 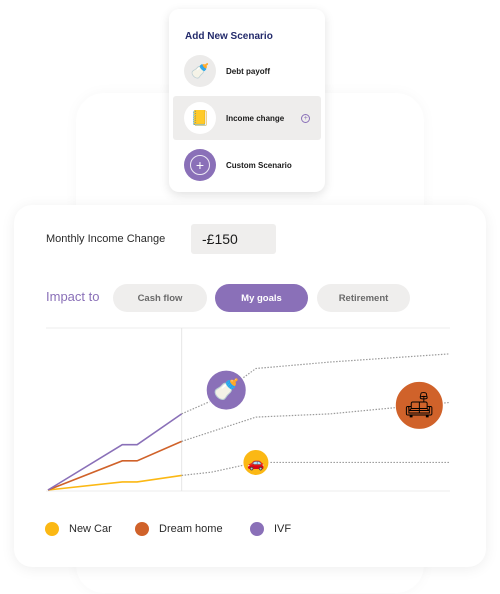 I want to click on legend-item-dream-home: Dream home, so click(x=179, y=529).